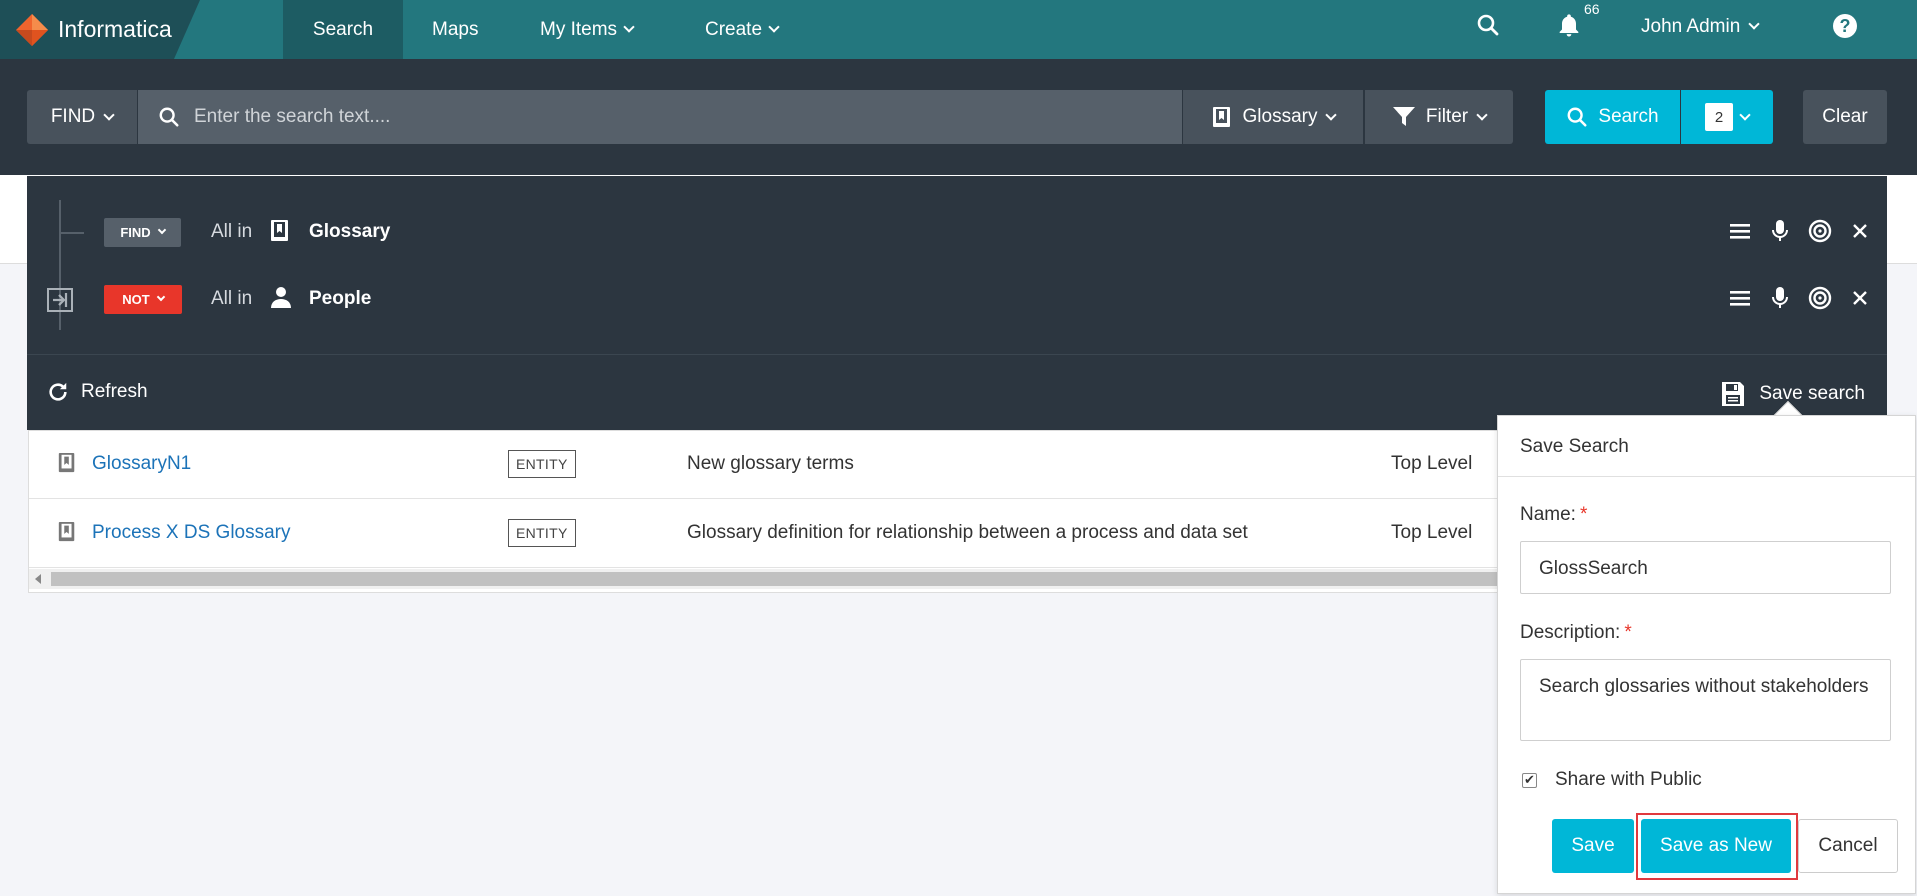  What do you see at coordinates (1848, 846) in the screenshot?
I see `cancel-button: Cancel` at bounding box center [1848, 846].